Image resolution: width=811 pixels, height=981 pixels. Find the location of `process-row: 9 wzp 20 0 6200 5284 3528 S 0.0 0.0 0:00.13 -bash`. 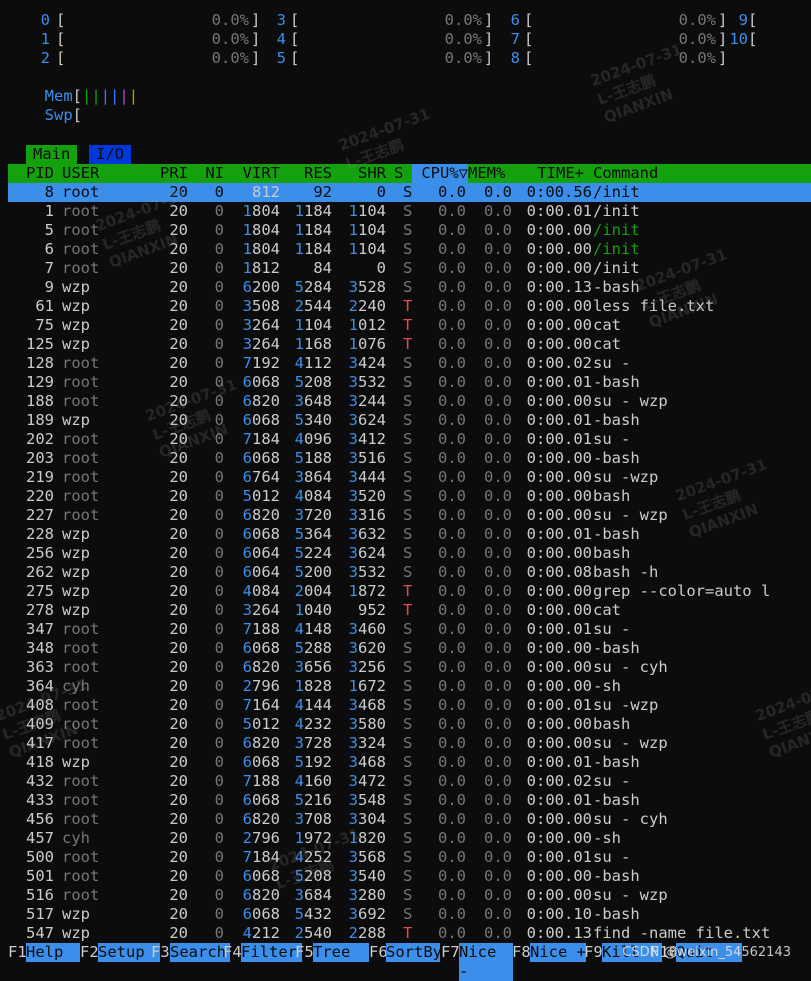

process-row: 9 wzp 20 0 6200 5284 3528 S 0.0 0.0 0:00.13 -bash is located at coordinates (409, 287).